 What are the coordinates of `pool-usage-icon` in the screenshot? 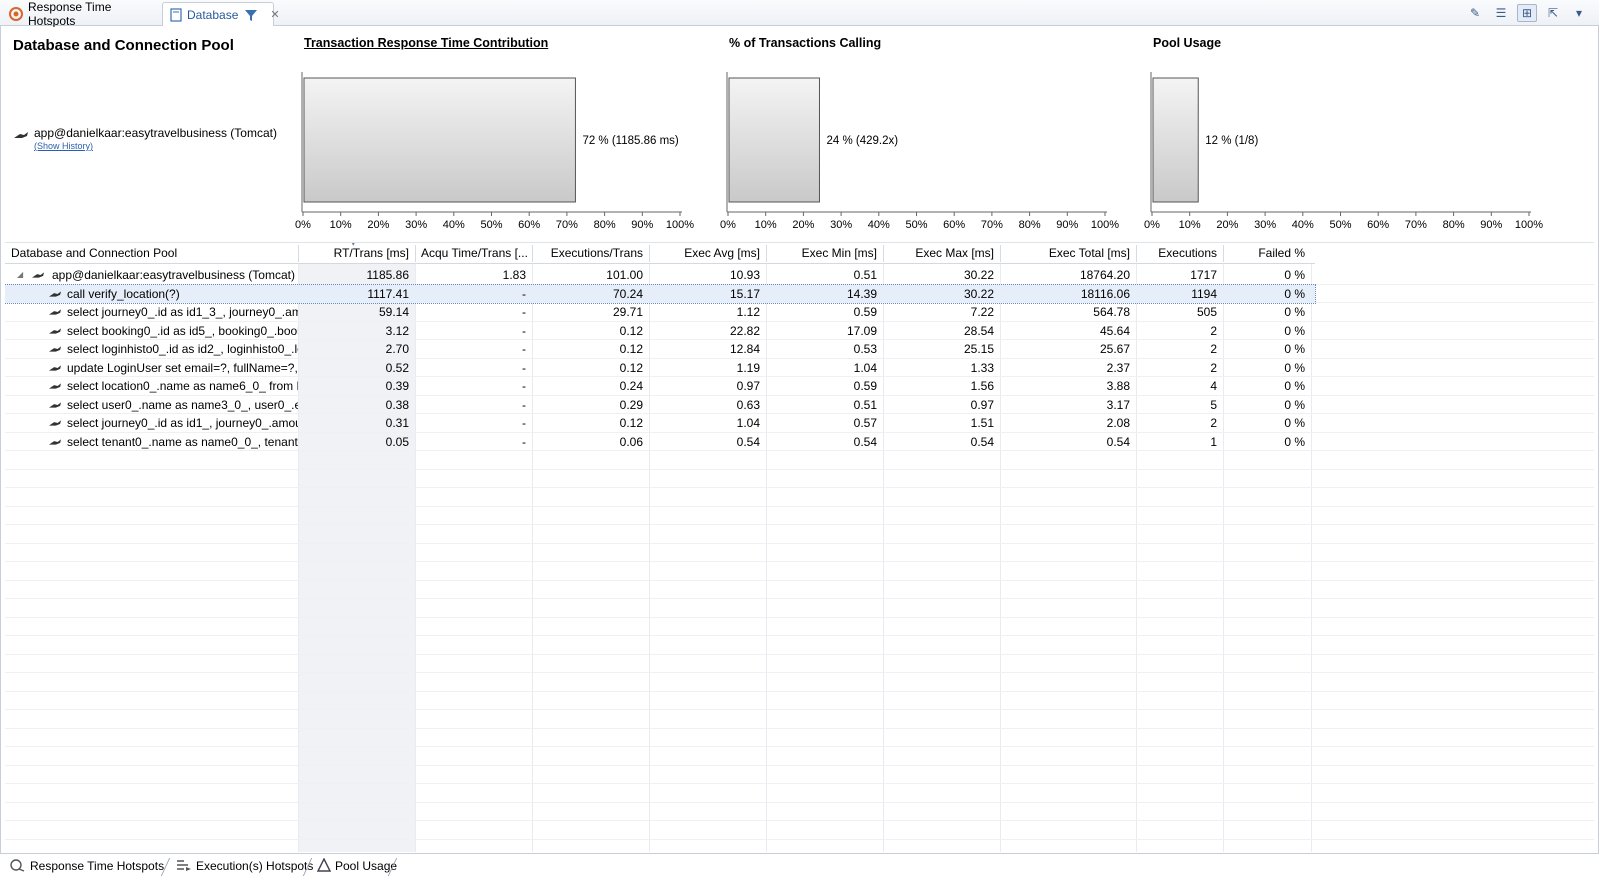 It's located at (324, 865).